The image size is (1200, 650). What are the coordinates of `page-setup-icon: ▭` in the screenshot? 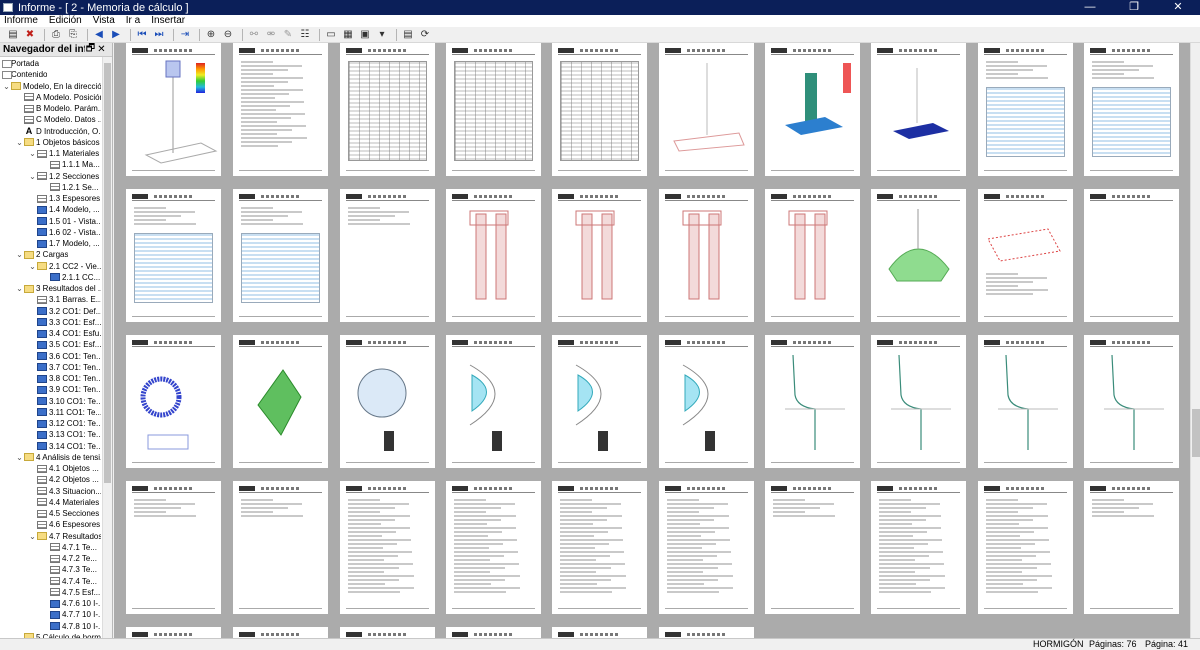 It's located at (331, 34).